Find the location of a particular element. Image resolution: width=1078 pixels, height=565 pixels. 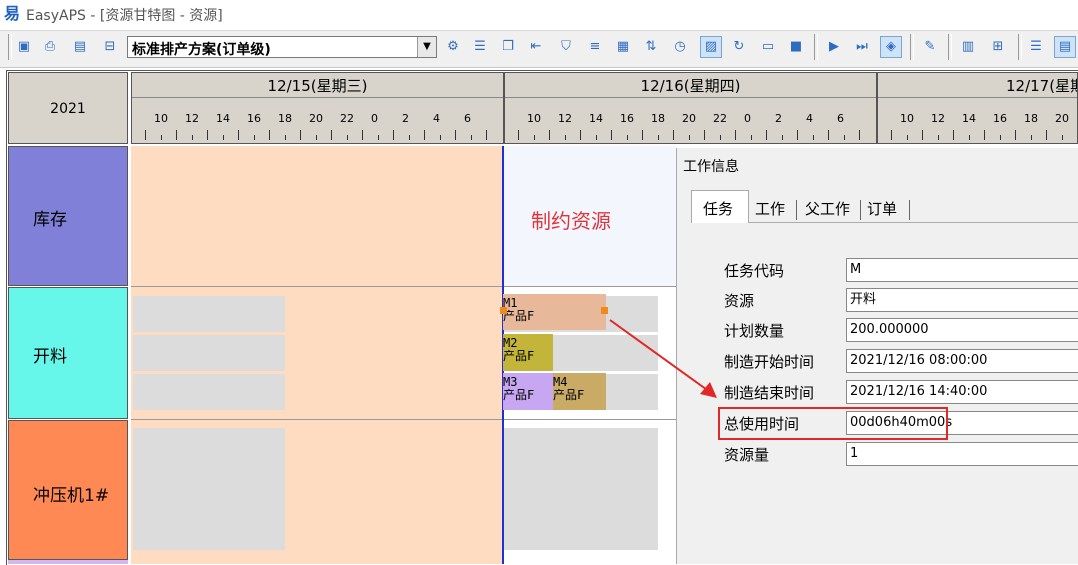

task-bar-m2: M2 产品F is located at coordinates (528, 352).